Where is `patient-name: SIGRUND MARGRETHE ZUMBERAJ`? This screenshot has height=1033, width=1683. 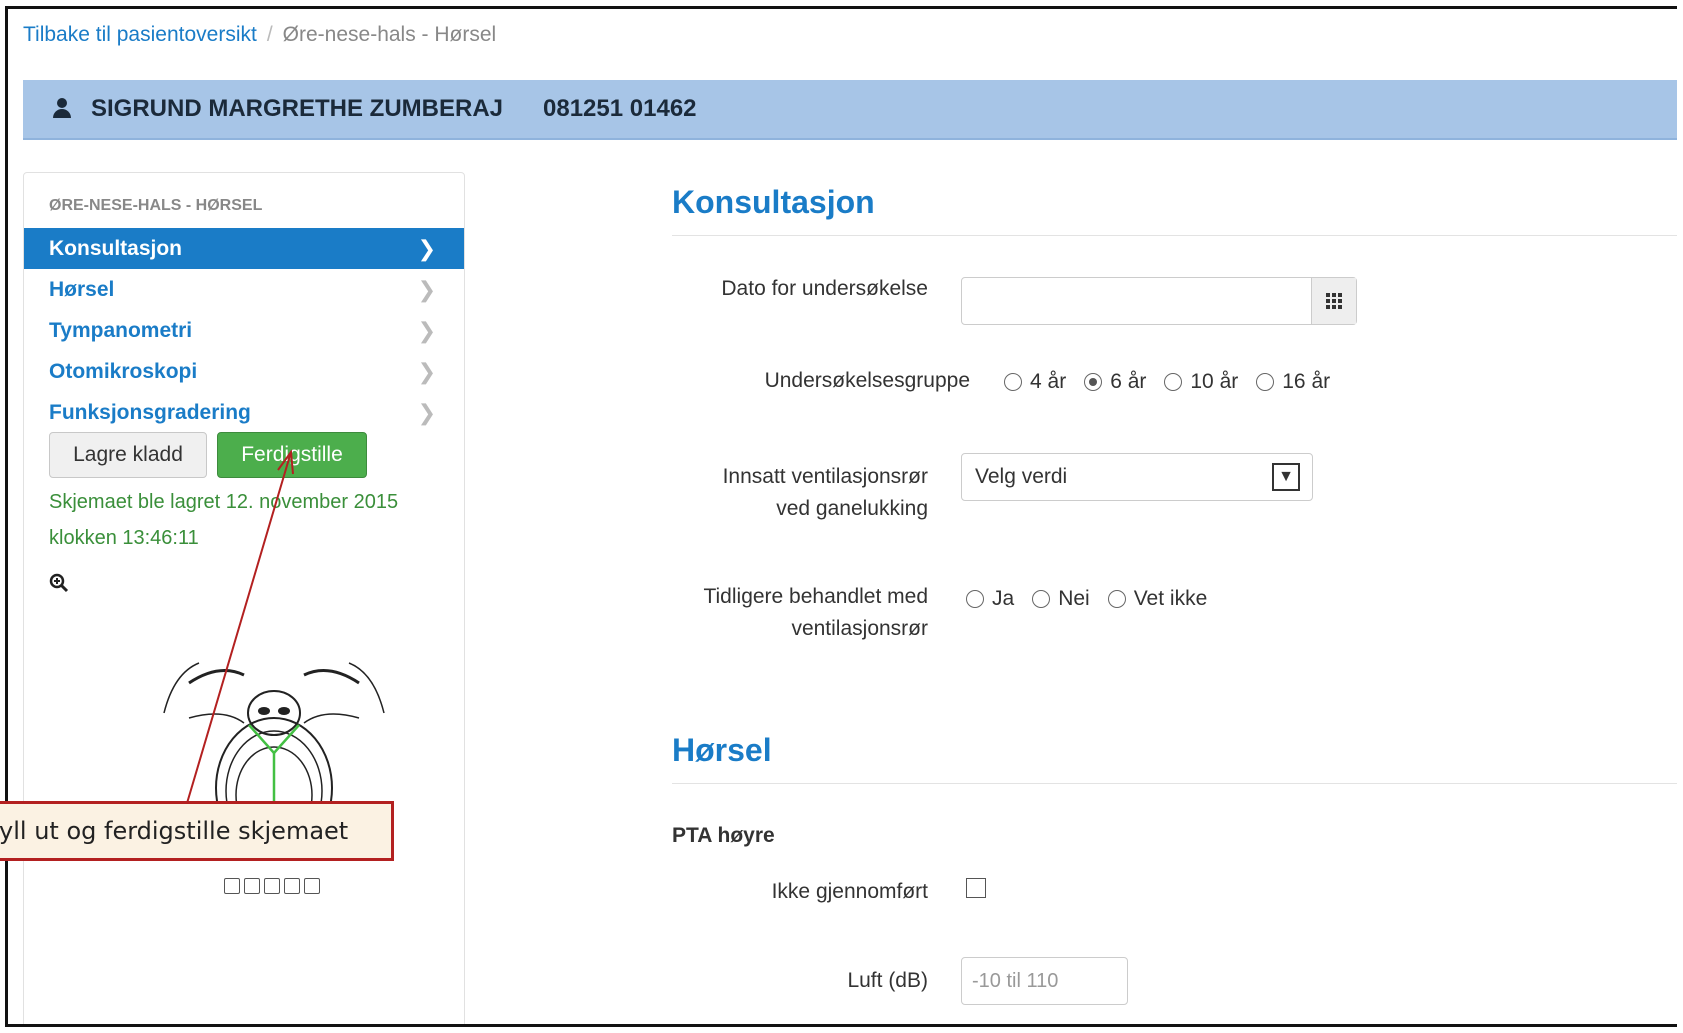 patient-name: SIGRUND MARGRETHE ZUMBERAJ is located at coordinates (297, 108).